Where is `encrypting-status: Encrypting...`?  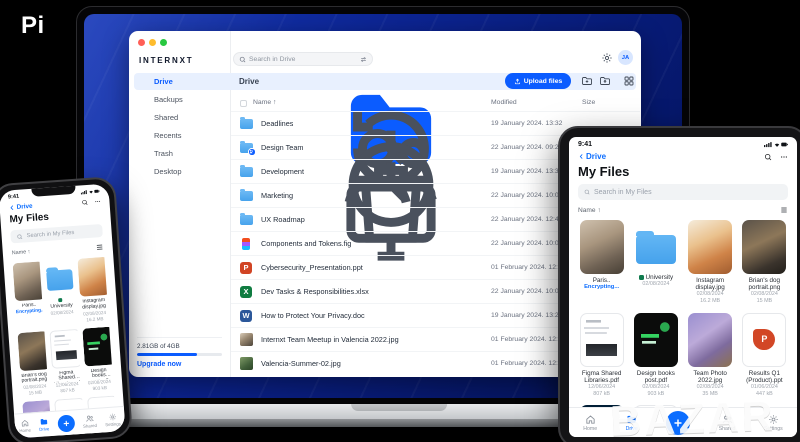 encrypting-status: Encrypting... is located at coordinates (602, 287).